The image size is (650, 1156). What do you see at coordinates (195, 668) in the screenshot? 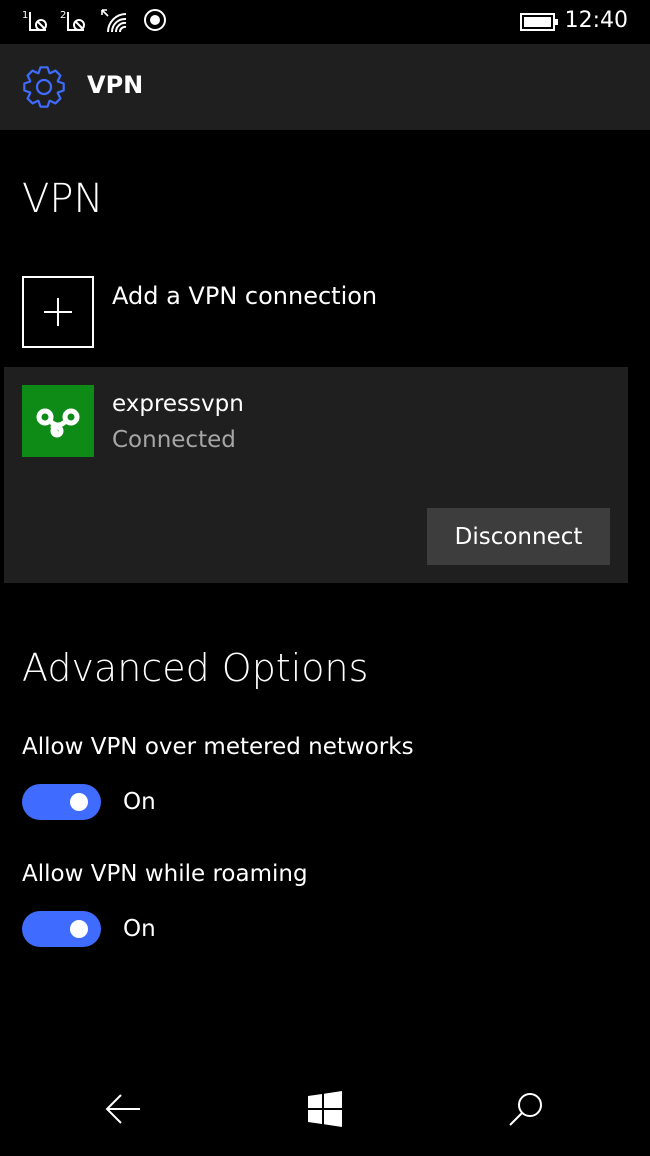
I see `advanced-options-heading: Advanced Options` at bounding box center [195, 668].